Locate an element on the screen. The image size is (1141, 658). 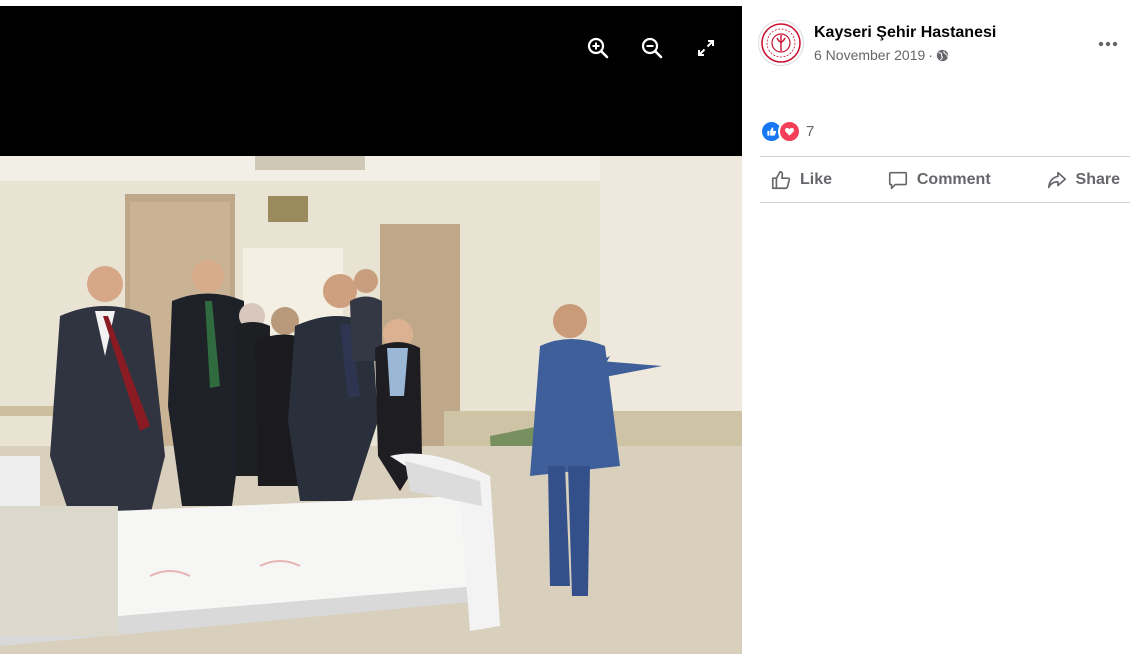
reactions-summary: 7 is located at coordinates (787, 131).